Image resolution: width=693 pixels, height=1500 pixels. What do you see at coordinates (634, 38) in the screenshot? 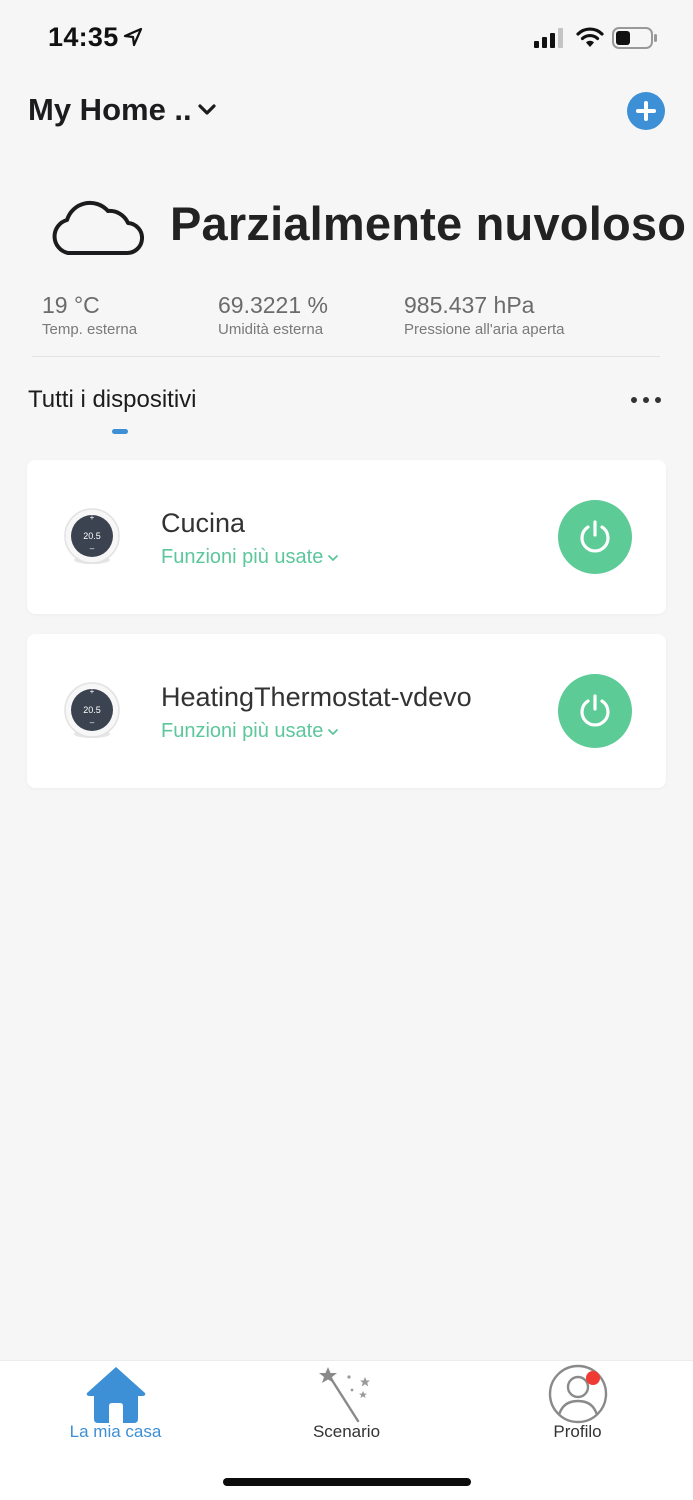
I see `battery-icon` at bounding box center [634, 38].